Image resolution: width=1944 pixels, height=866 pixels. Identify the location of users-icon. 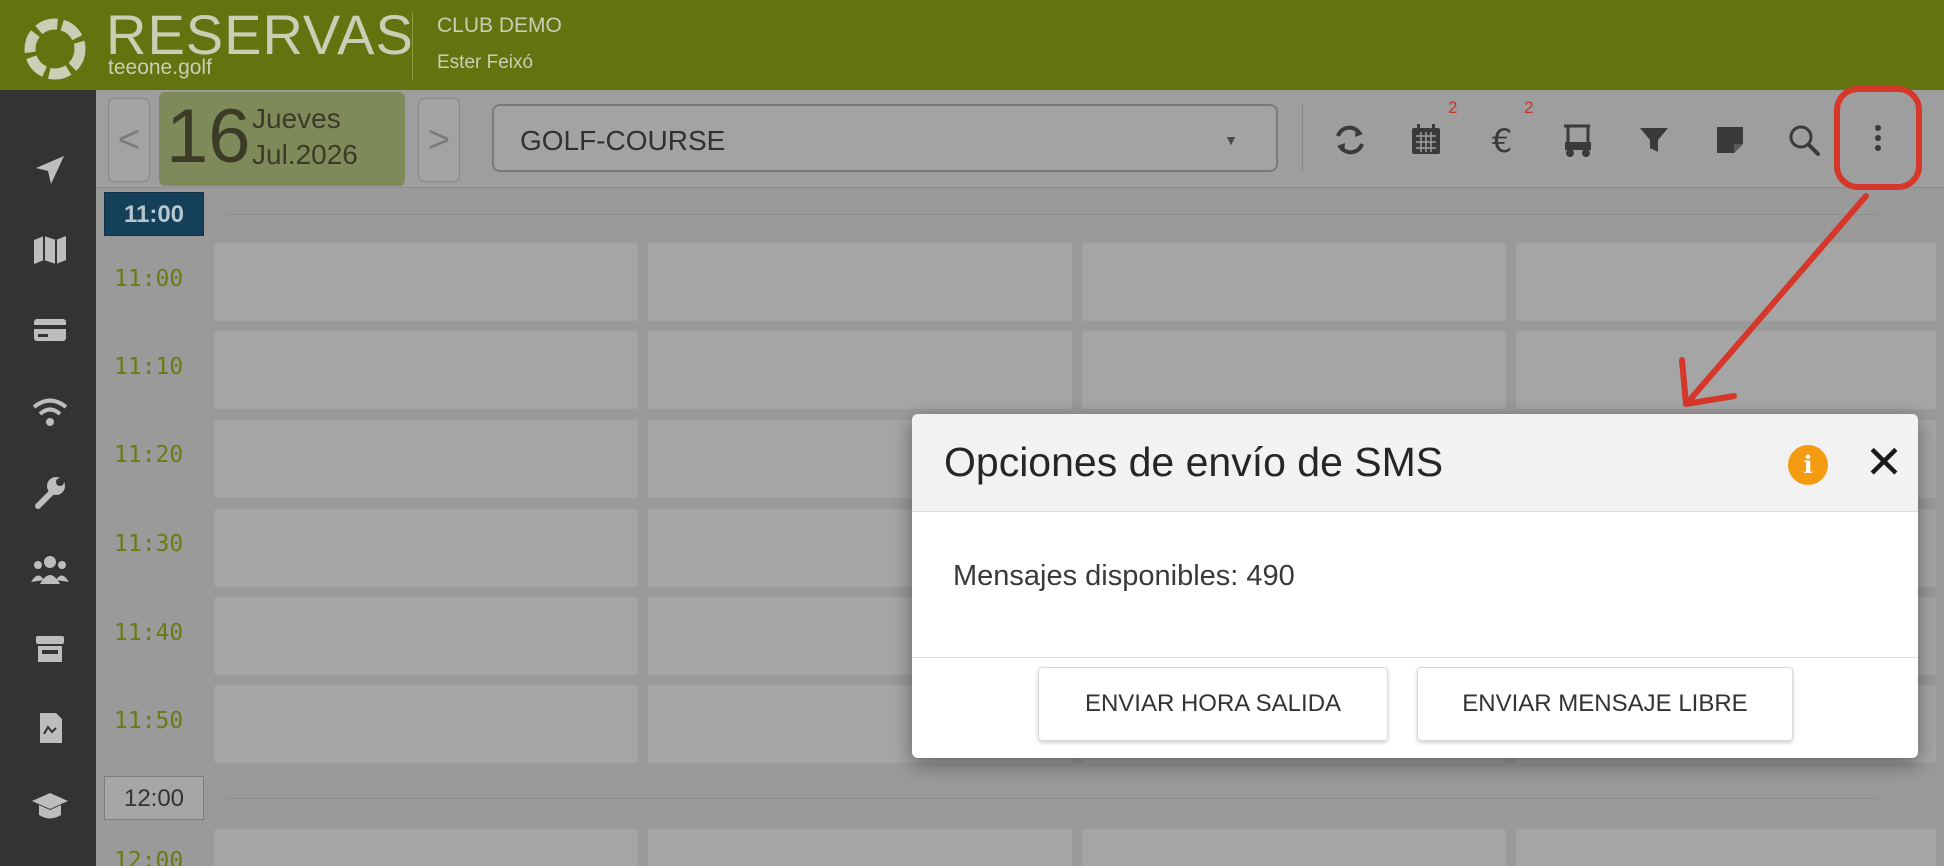
(50, 570).